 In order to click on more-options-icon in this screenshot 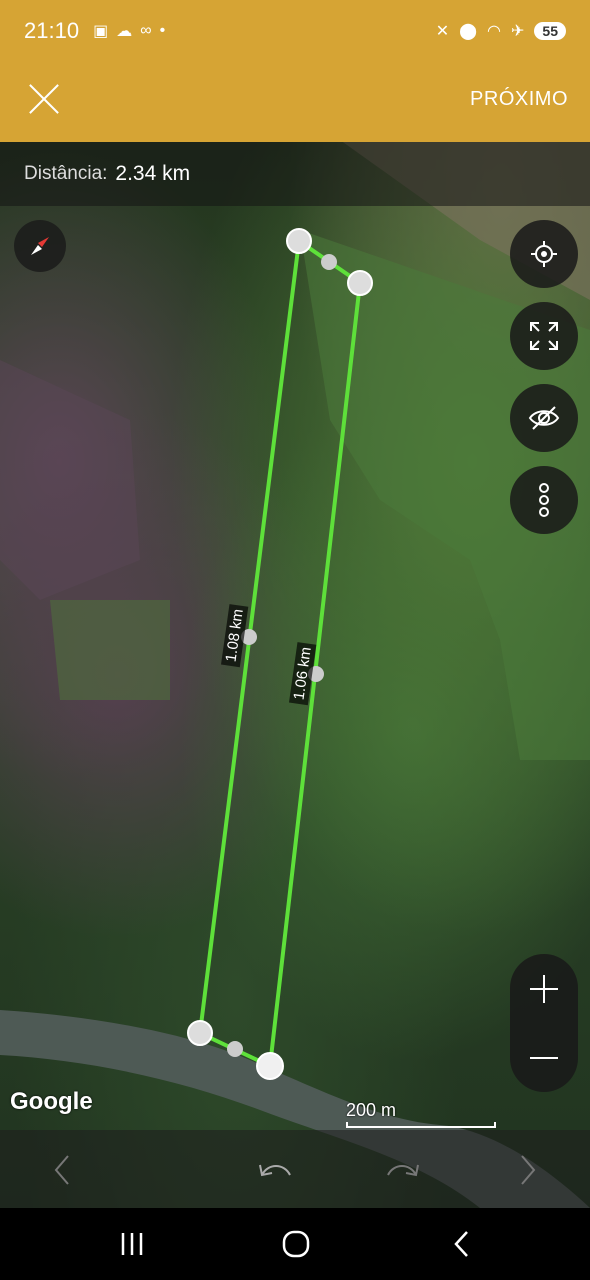, I will do `click(544, 500)`.